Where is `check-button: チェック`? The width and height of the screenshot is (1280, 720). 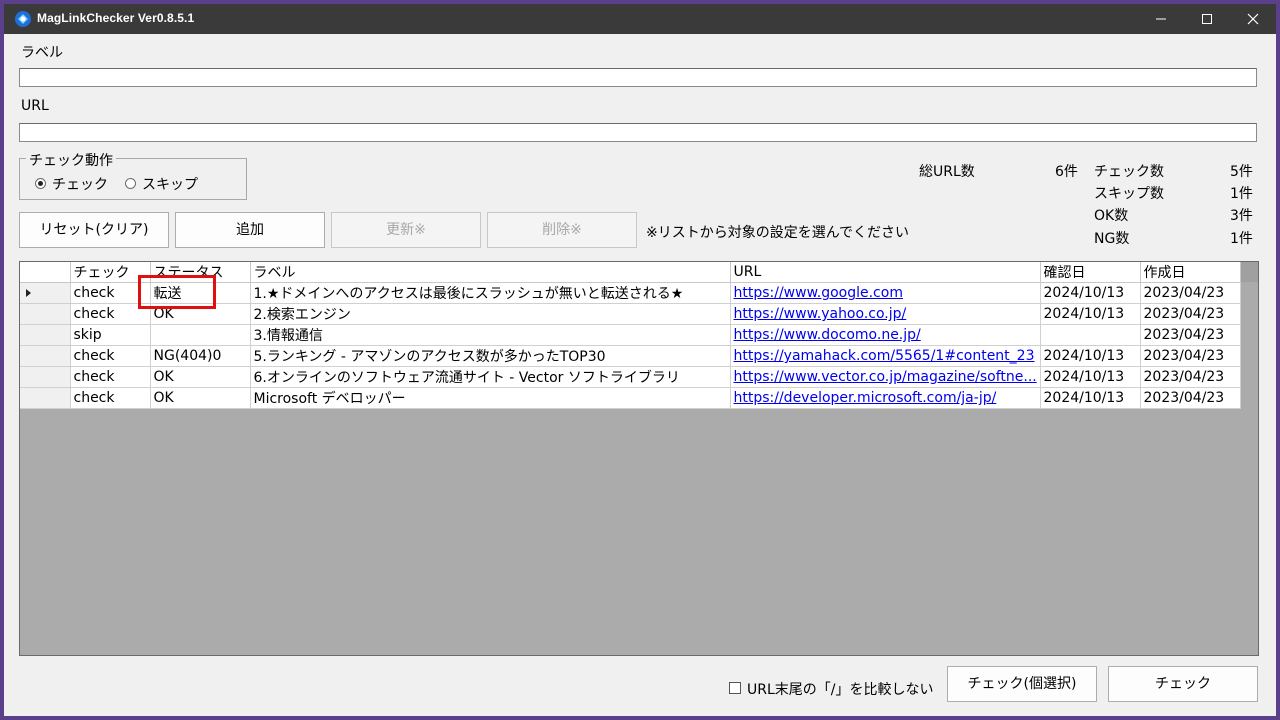 check-button: チェック is located at coordinates (1183, 684).